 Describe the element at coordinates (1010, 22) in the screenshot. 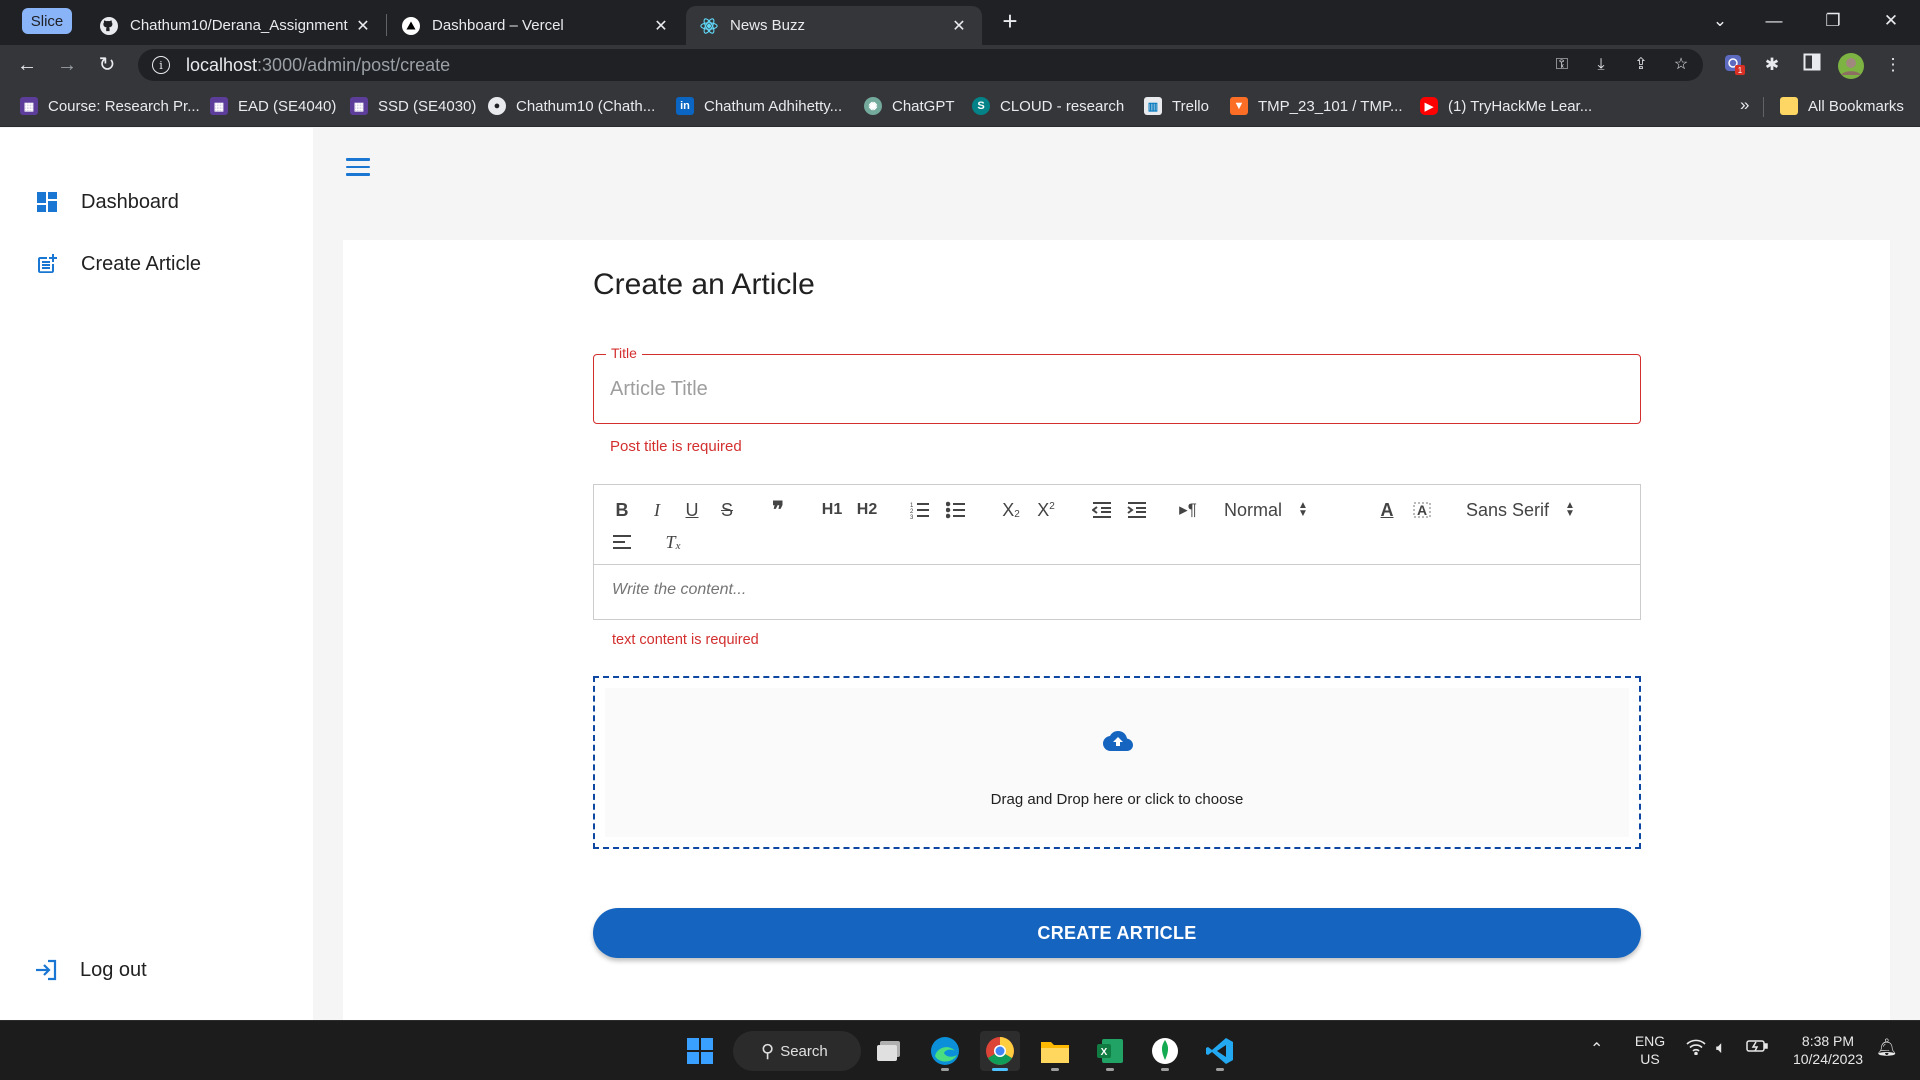

I see `new-tab-button: +` at that location.